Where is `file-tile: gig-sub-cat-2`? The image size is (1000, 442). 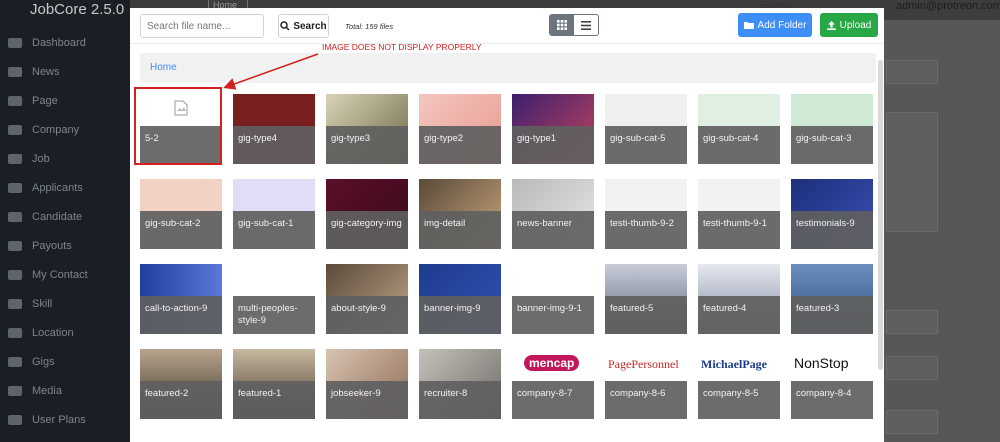
file-tile: gig-sub-cat-2 is located at coordinates (181, 214).